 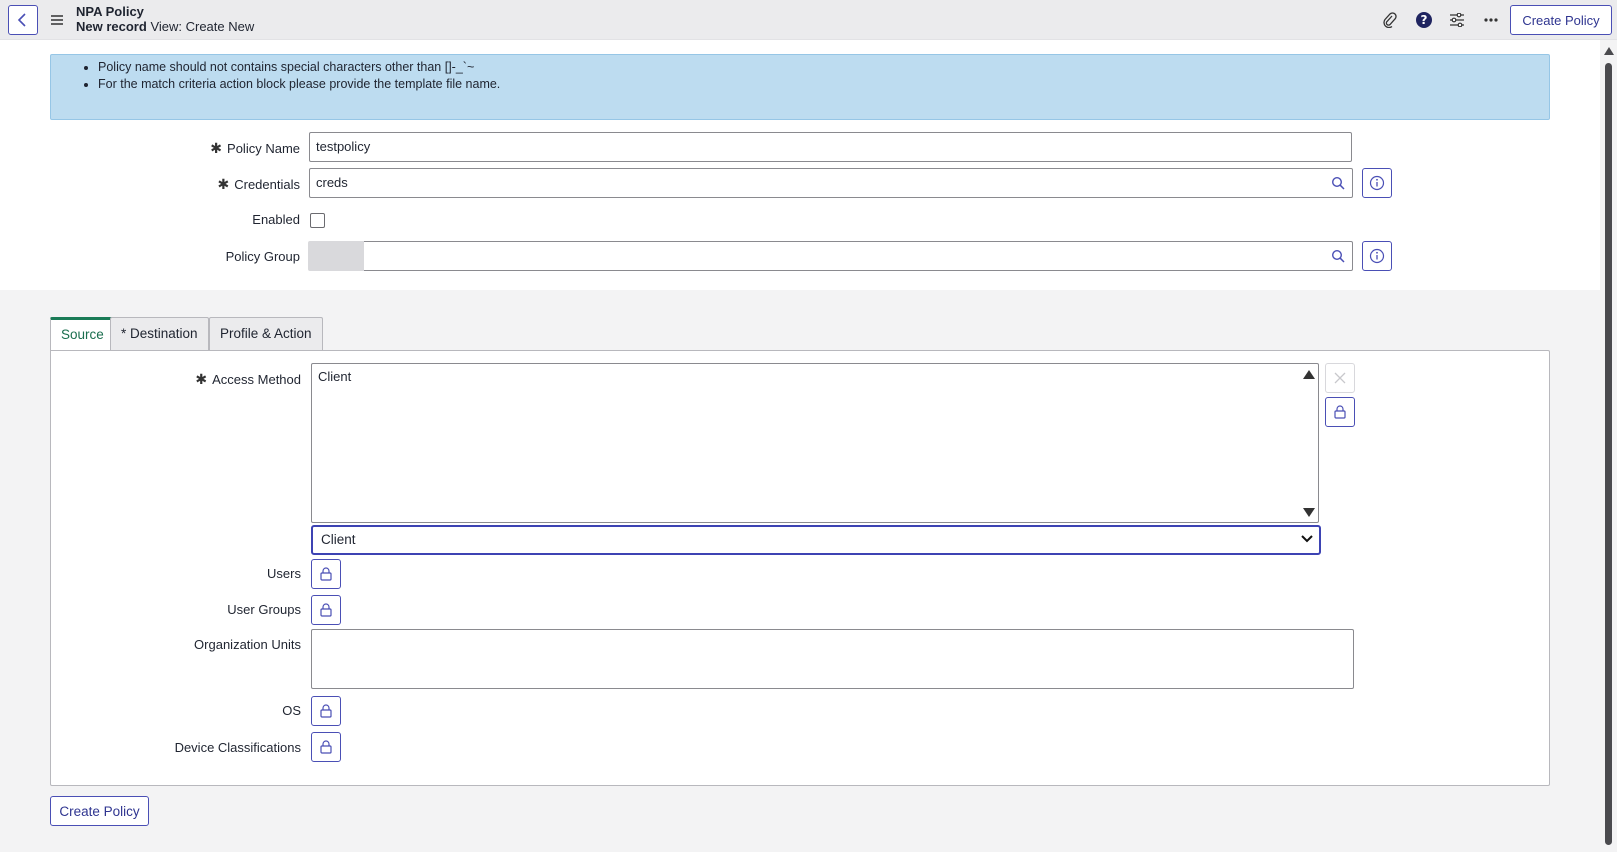 I want to click on help-icon: ?, so click(x=1424, y=20).